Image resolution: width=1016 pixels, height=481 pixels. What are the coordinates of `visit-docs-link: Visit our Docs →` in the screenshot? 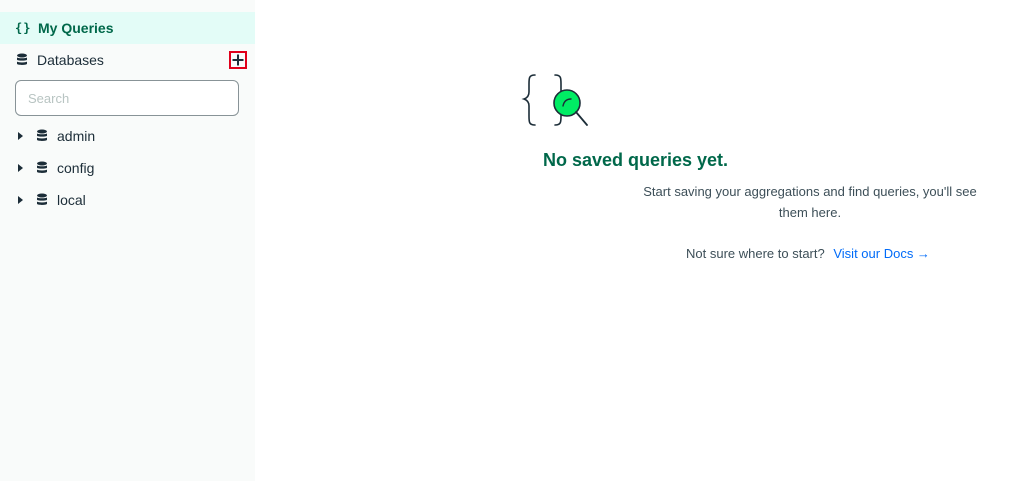 It's located at (881, 253).